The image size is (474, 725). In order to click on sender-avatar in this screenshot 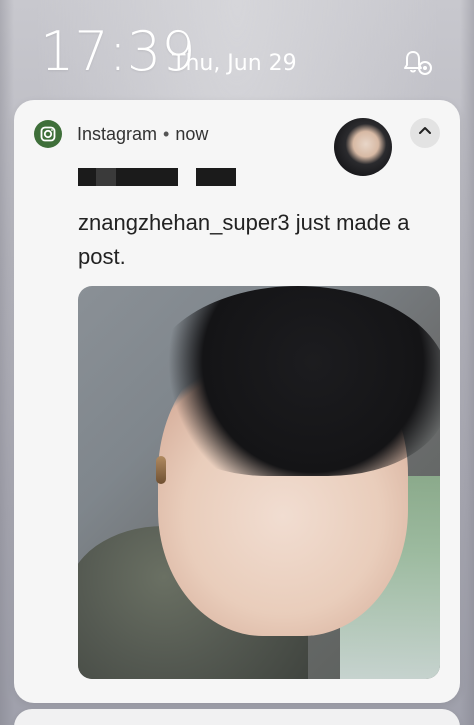, I will do `click(363, 147)`.